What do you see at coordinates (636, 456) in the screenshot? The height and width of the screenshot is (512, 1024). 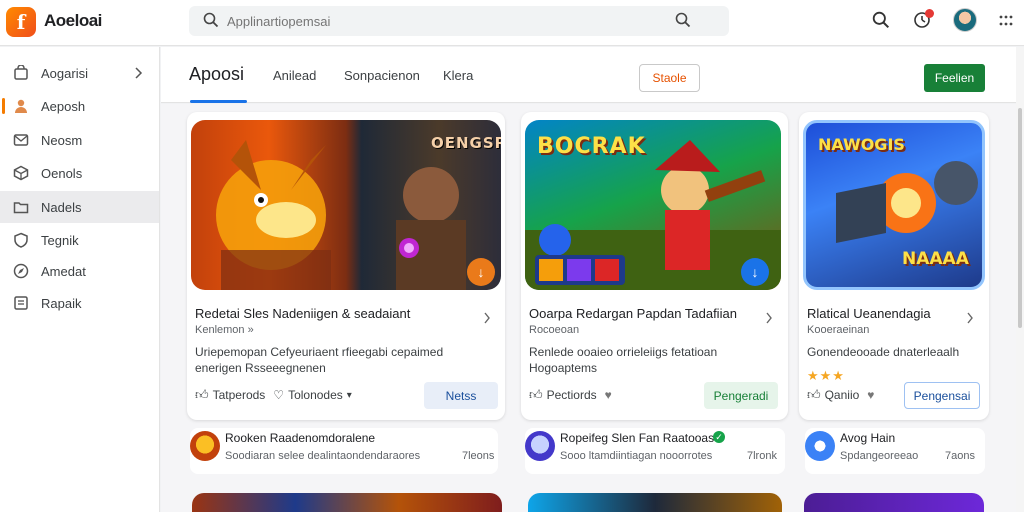 I see `list-item-subtitle: Sooo ltamdiintiagan nooorrotes` at bounding box center [636, 456].